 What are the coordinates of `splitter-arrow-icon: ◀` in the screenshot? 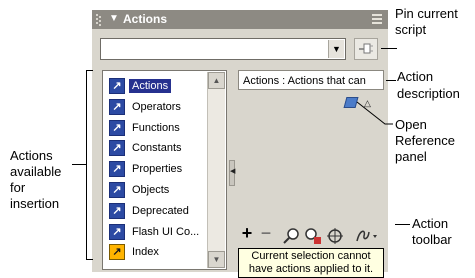 It's located at (232, 172).